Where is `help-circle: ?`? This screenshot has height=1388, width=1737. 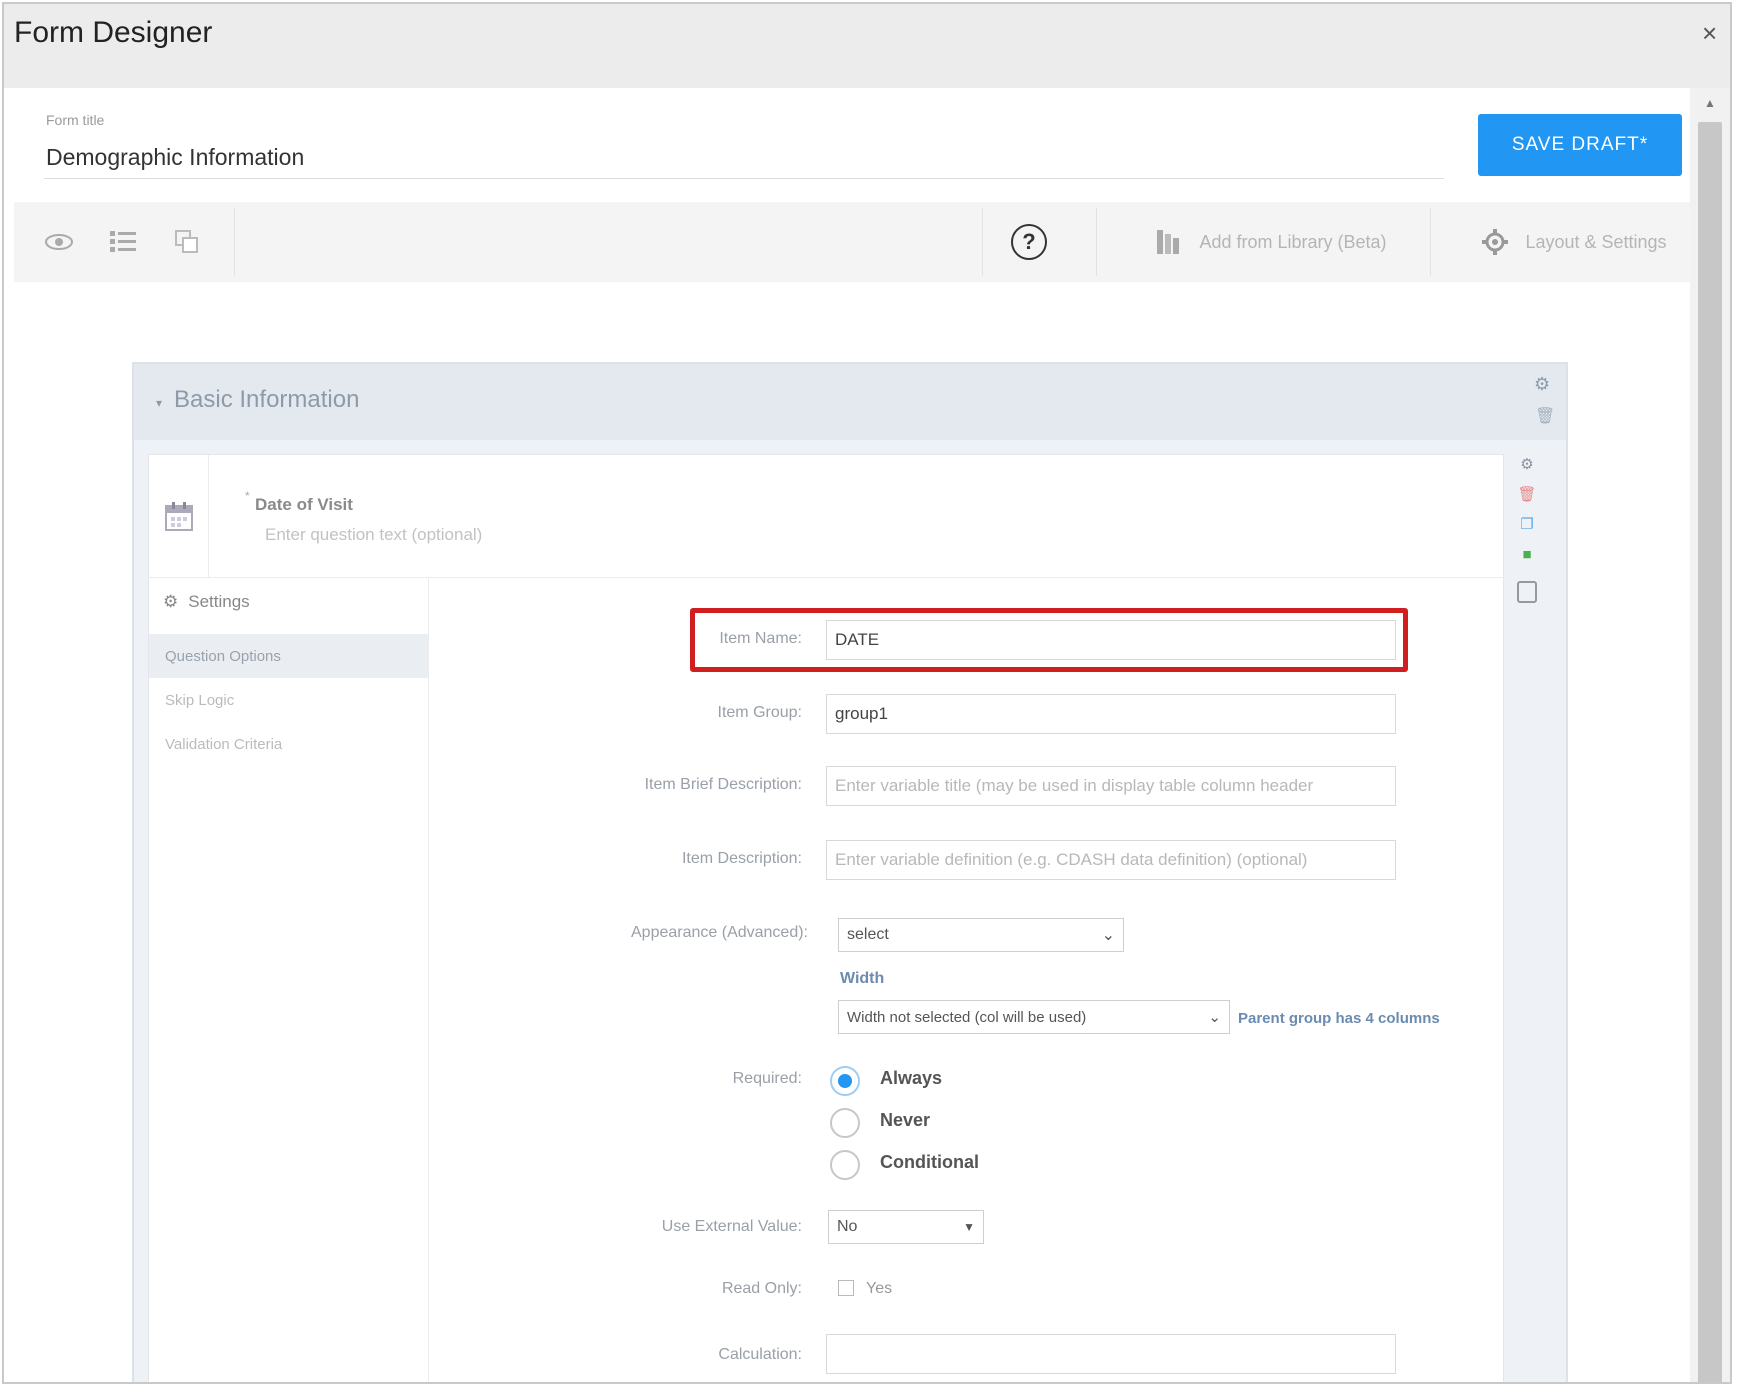
help-circle: ? is located at coordinates (1029, 242).